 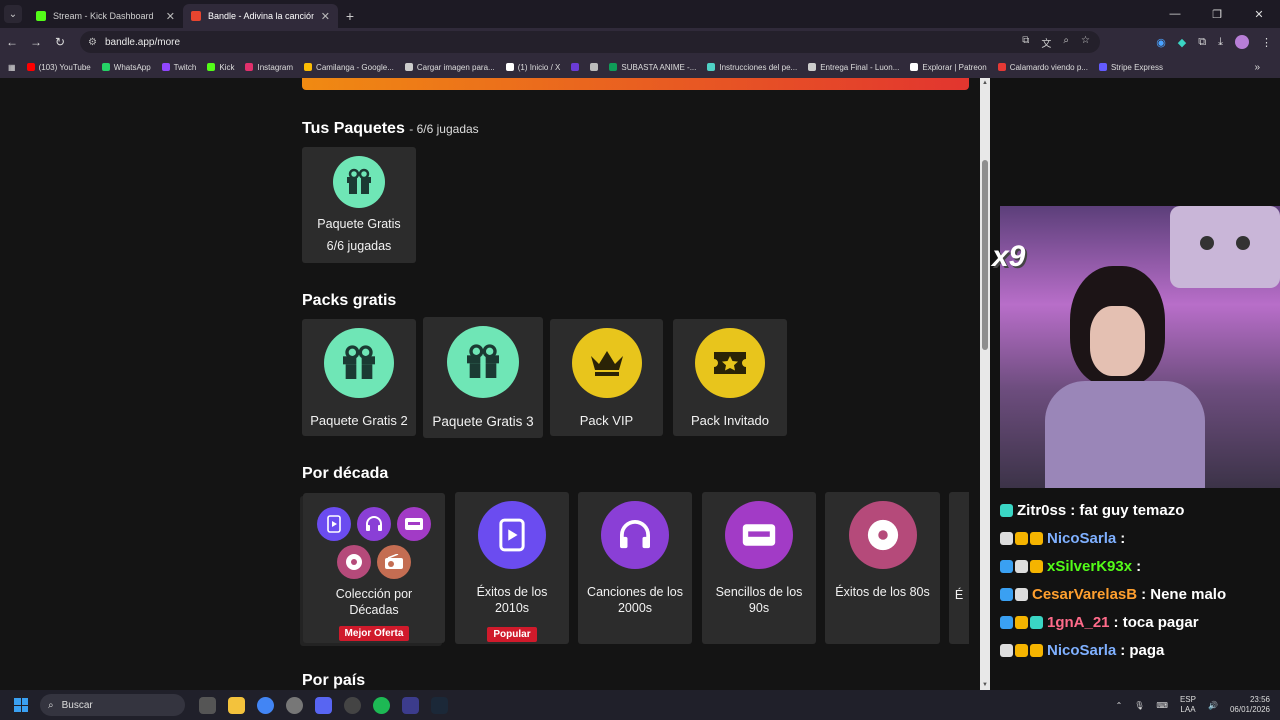 What do you see at coordinates (1025, 42) in the screenshot?
I see `install-icon: ⧉` at bounding box center [1025, 42].